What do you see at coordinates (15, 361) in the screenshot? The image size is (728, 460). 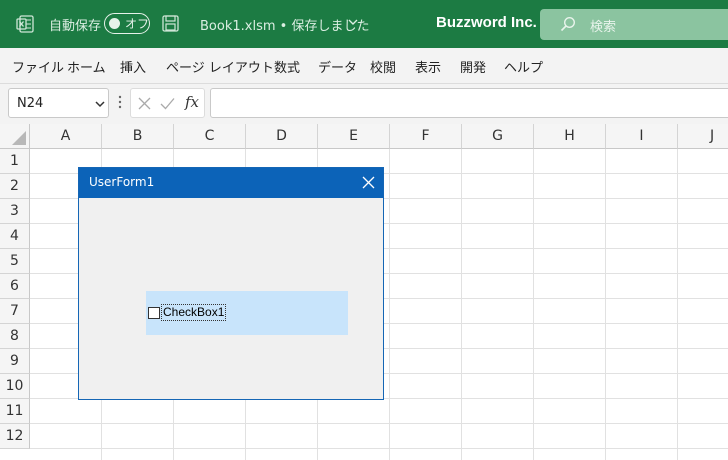 I see `row-header: 9` at bounding box center [15, 361].